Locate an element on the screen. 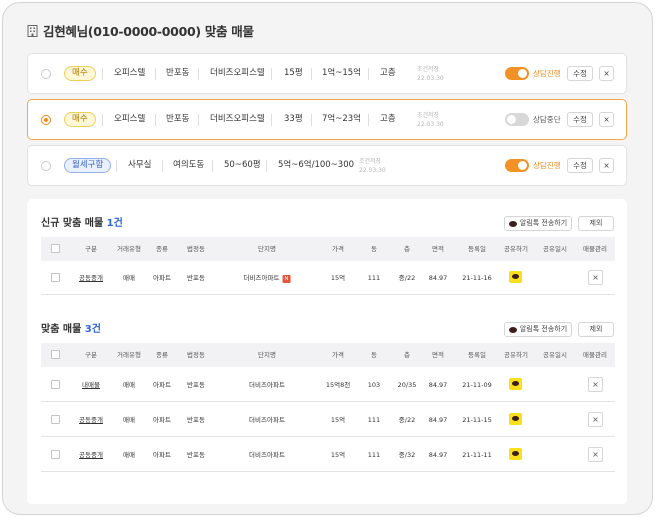 The height and width of the screenshot is (517, 656). listing-kind-link: 내매물 is located at coordinates (91, 385).